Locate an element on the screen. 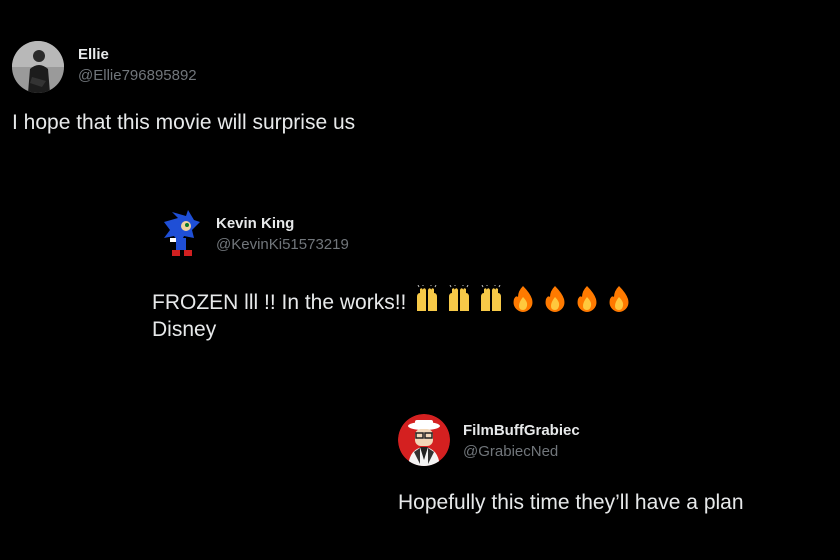 The height and width of the screenshot is (560, 840). avatar-filmbuffgrabiec is located at coordinates (424, 440).